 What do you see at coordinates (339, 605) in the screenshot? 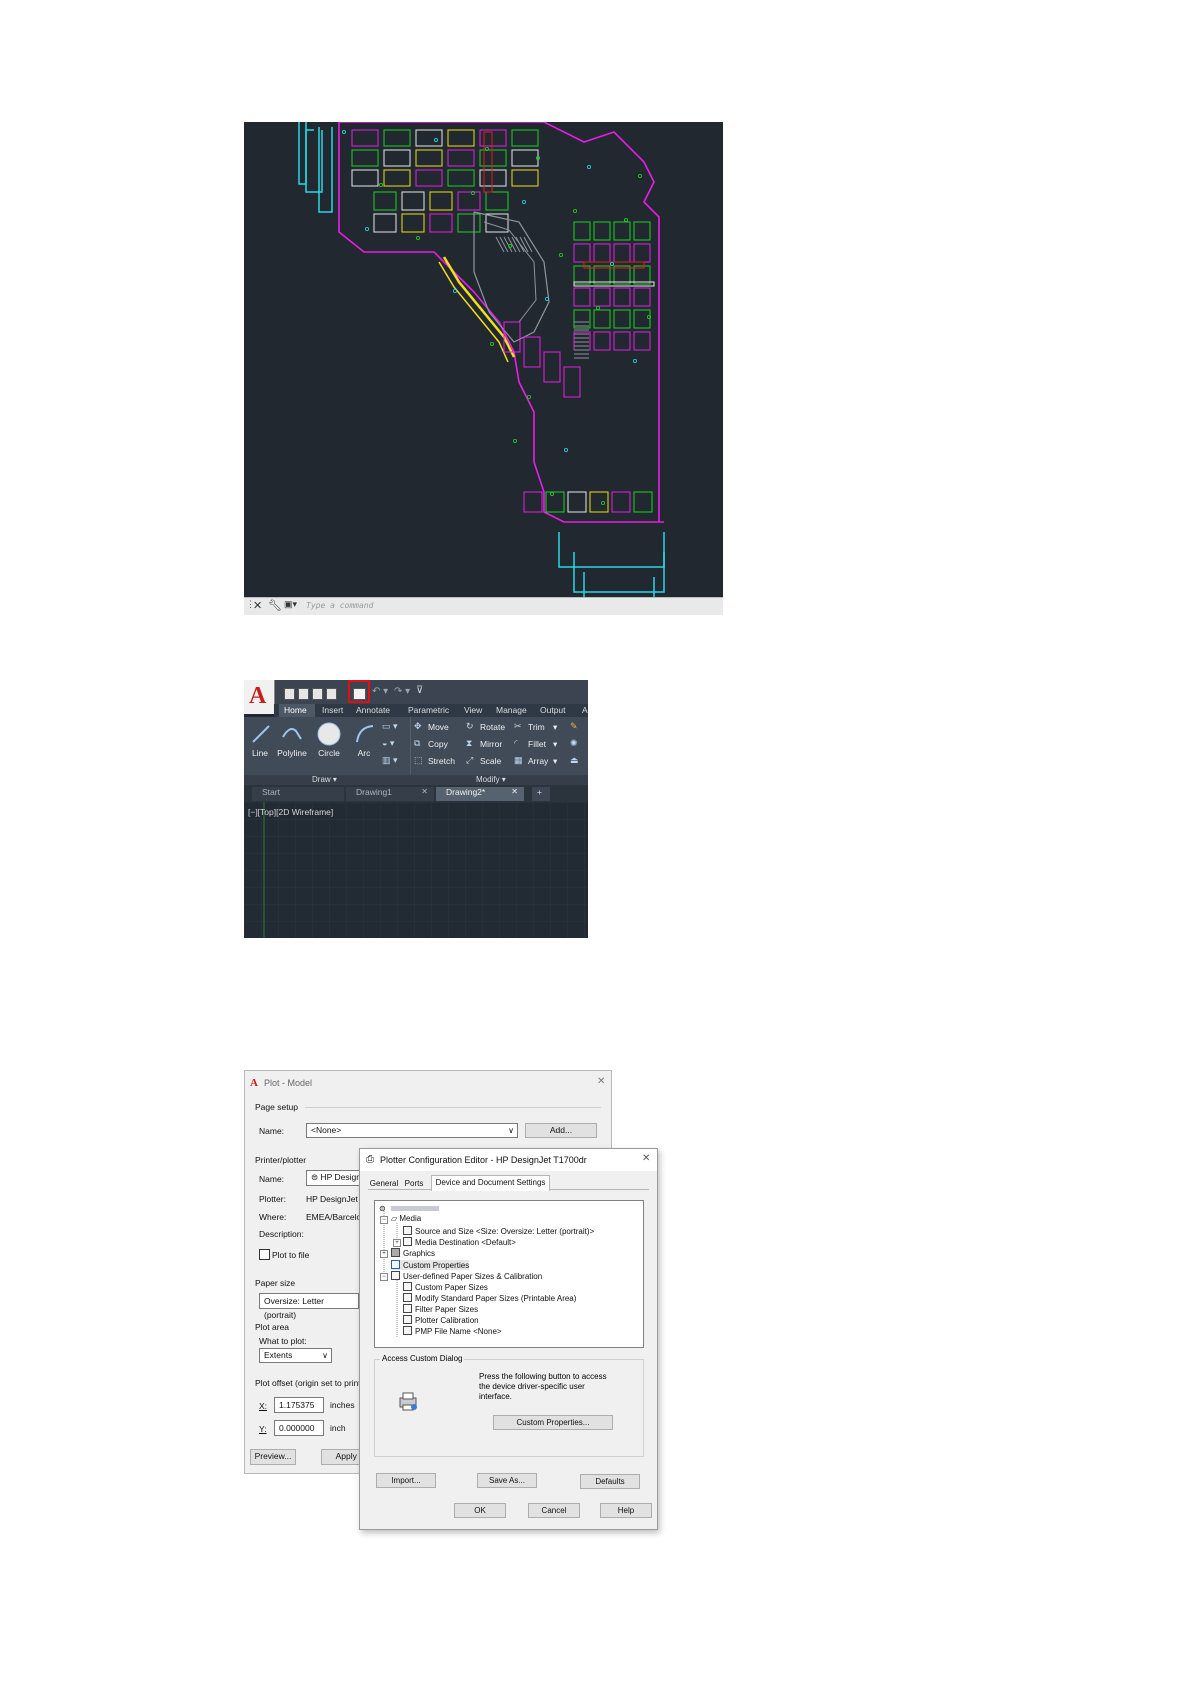
I see `command-input: Type a command` at bounding box center [339, 605].